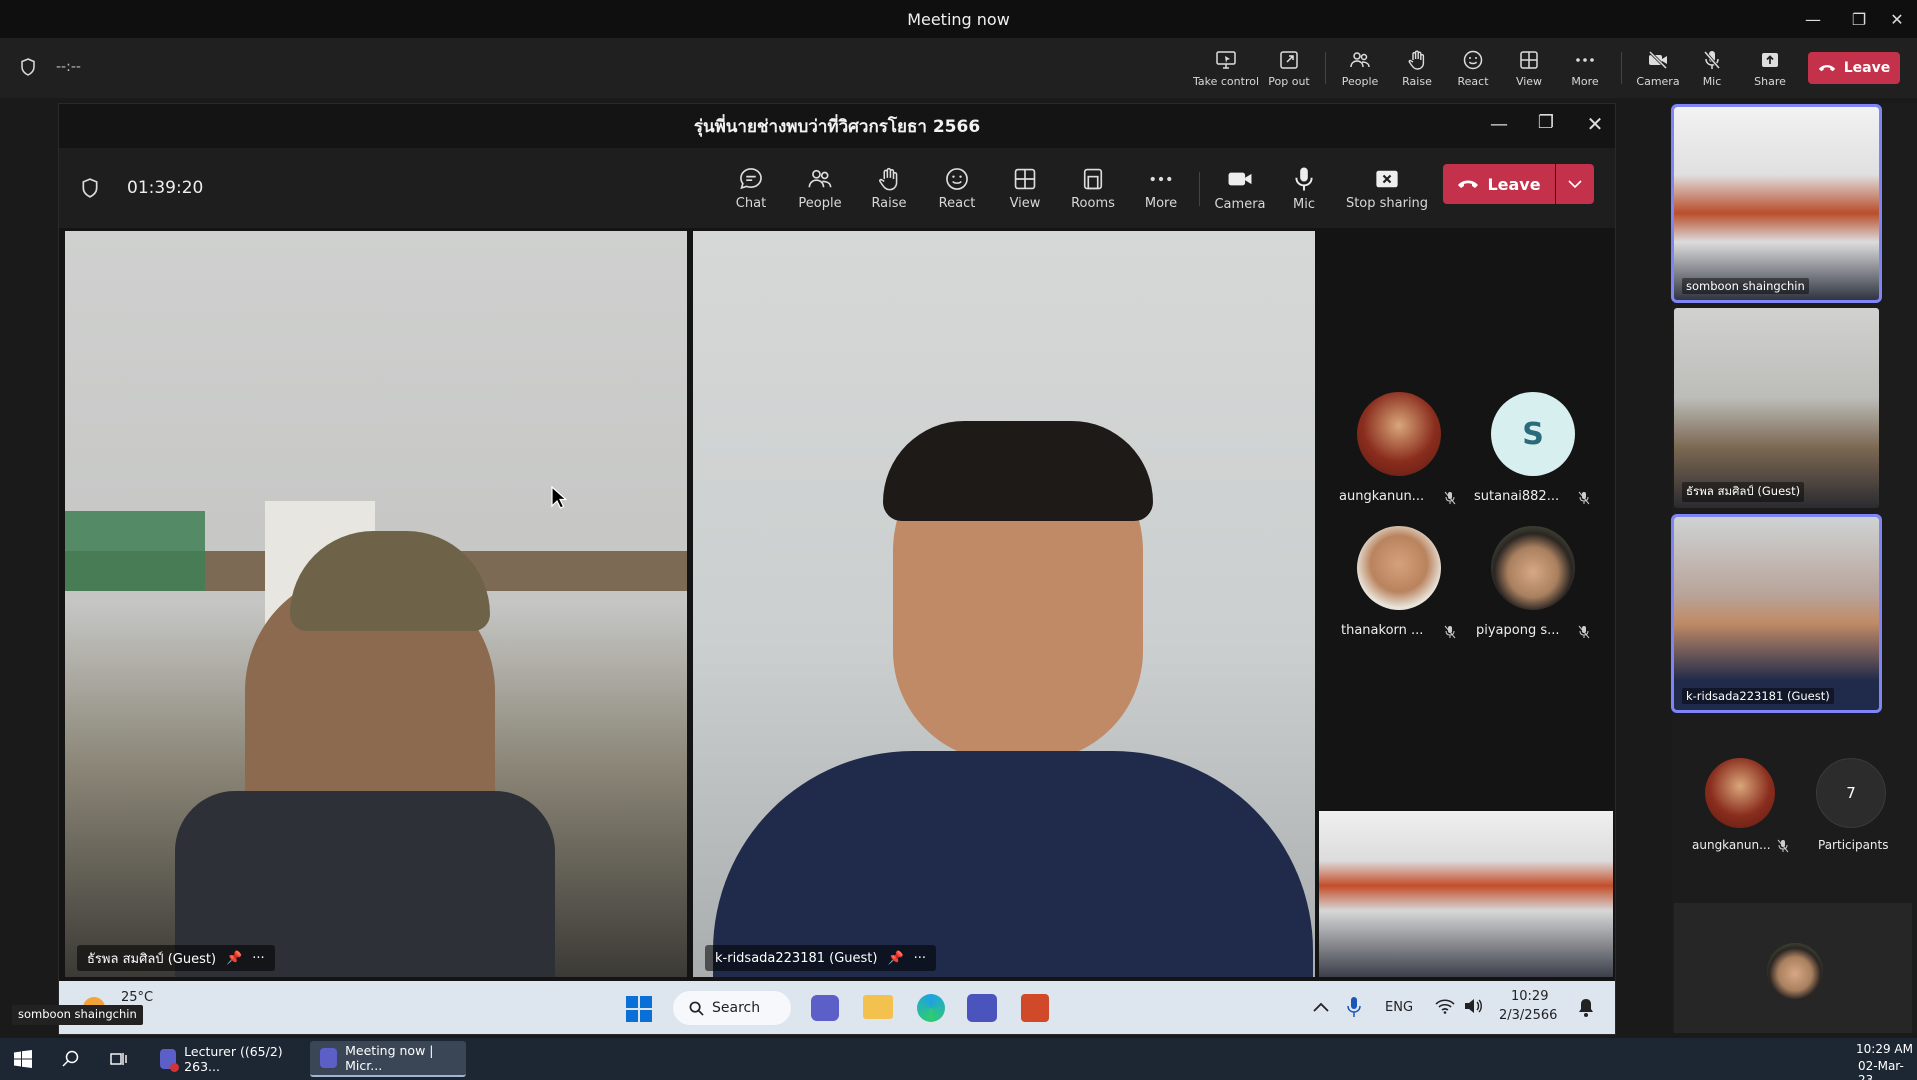  Describe the element at coordinates (931, 1008) in the screenshot. I see `edge-browser-icon` at that location.